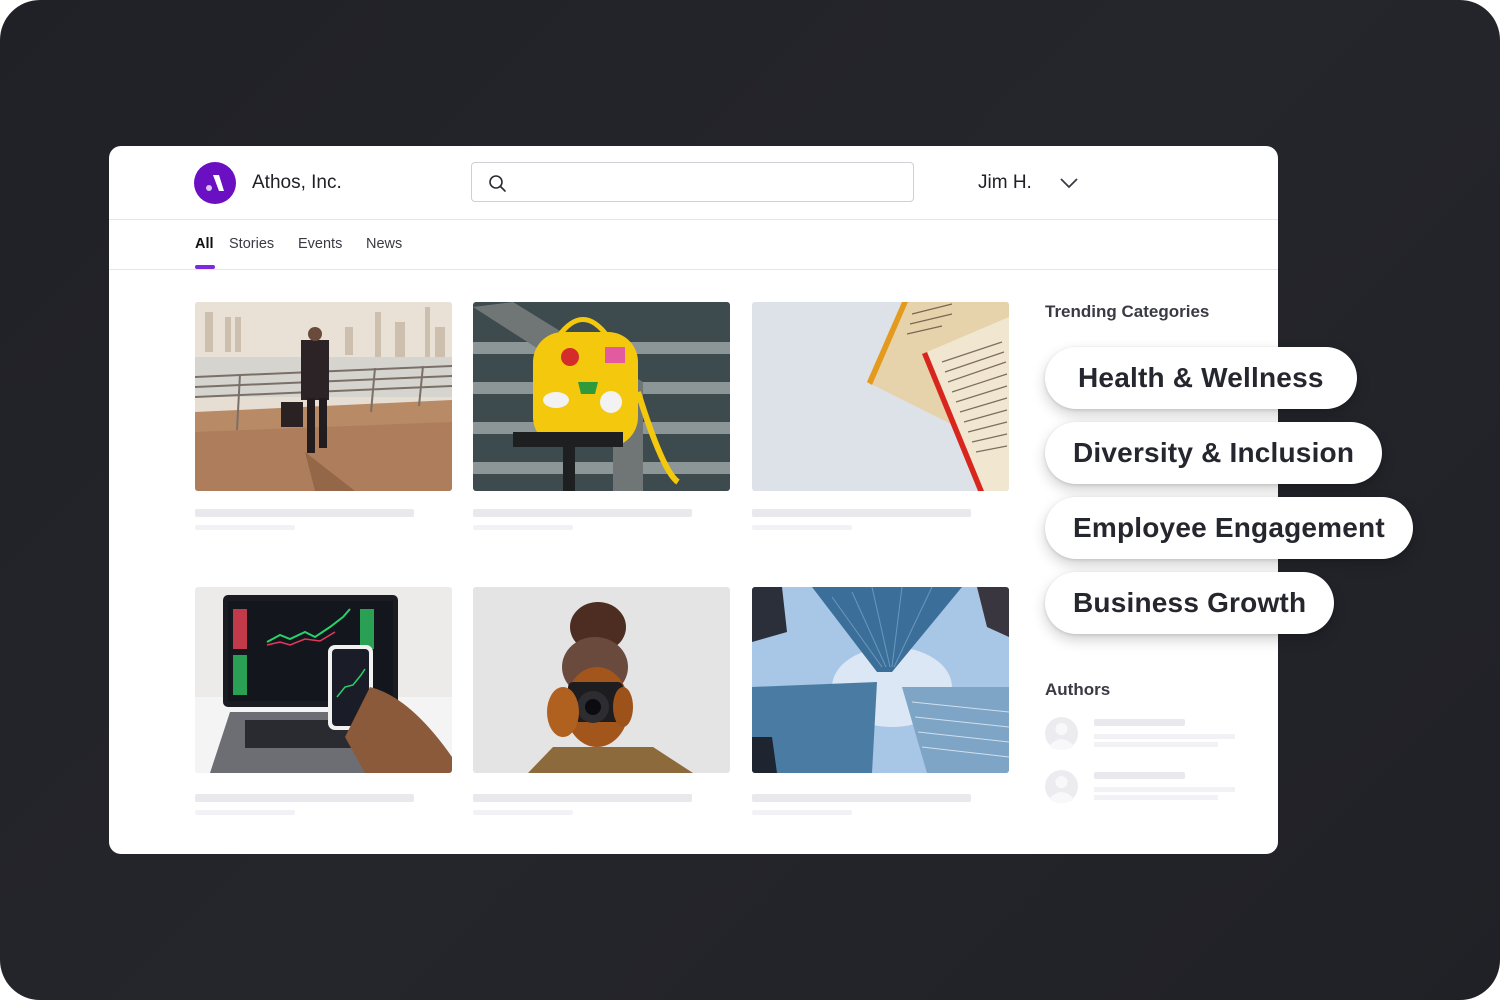 This screenshot has width=1500, height=1000. What do you see at coordinates (1229, 528) in the screenshot?
I see `category-pill-employee-engagement: Employee Engagement` at bounding box center [1229, 528].